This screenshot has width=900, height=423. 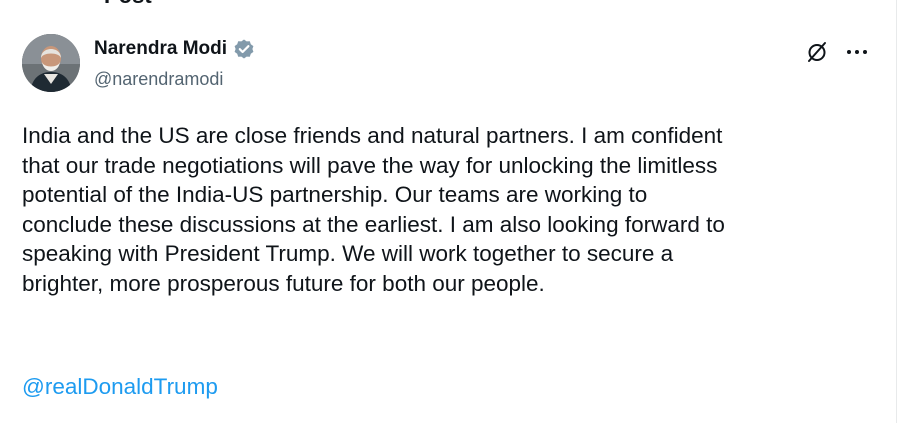 What do you see at coordinates (244, 49) in the screenshot?
I see `verified-badge-icon` at bounding box center [244, 49].